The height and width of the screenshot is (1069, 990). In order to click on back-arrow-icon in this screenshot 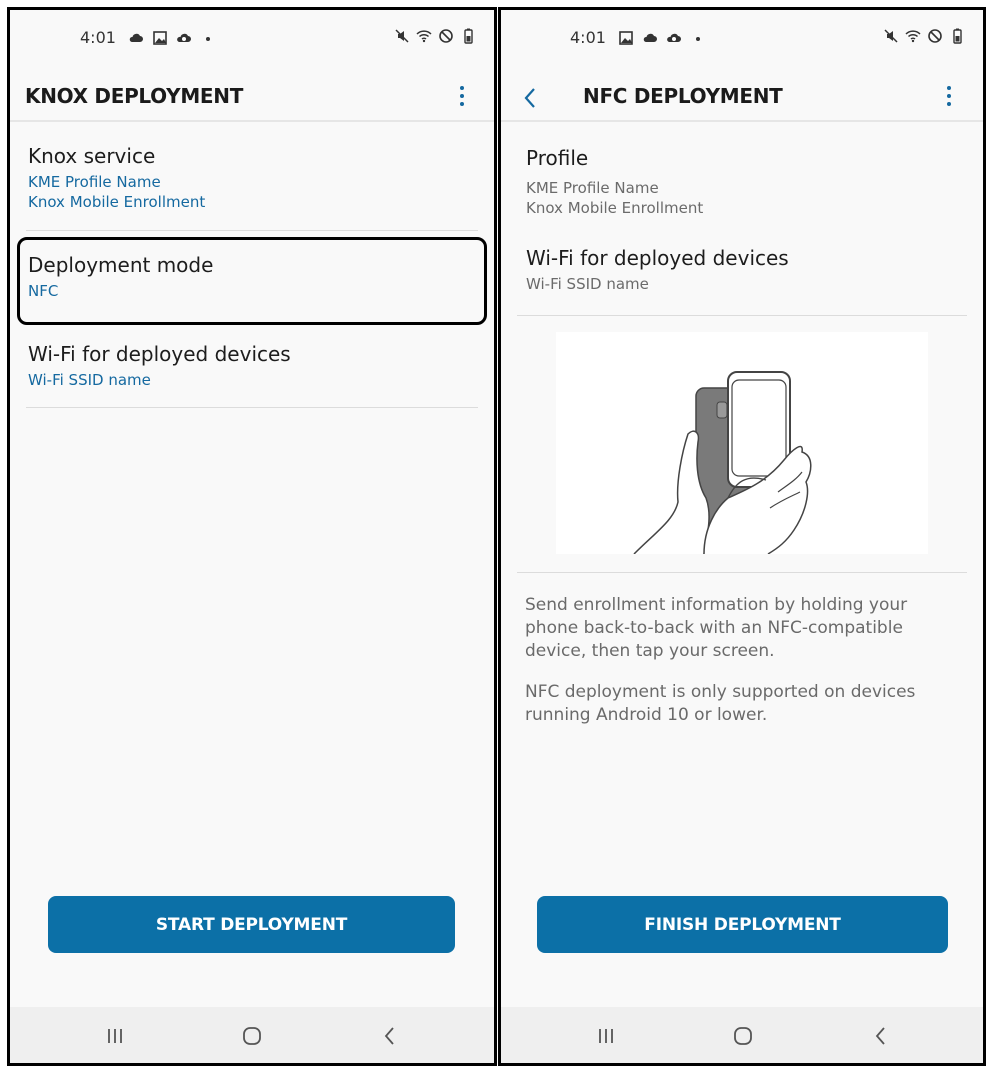, I will do `click(531, 98)`.